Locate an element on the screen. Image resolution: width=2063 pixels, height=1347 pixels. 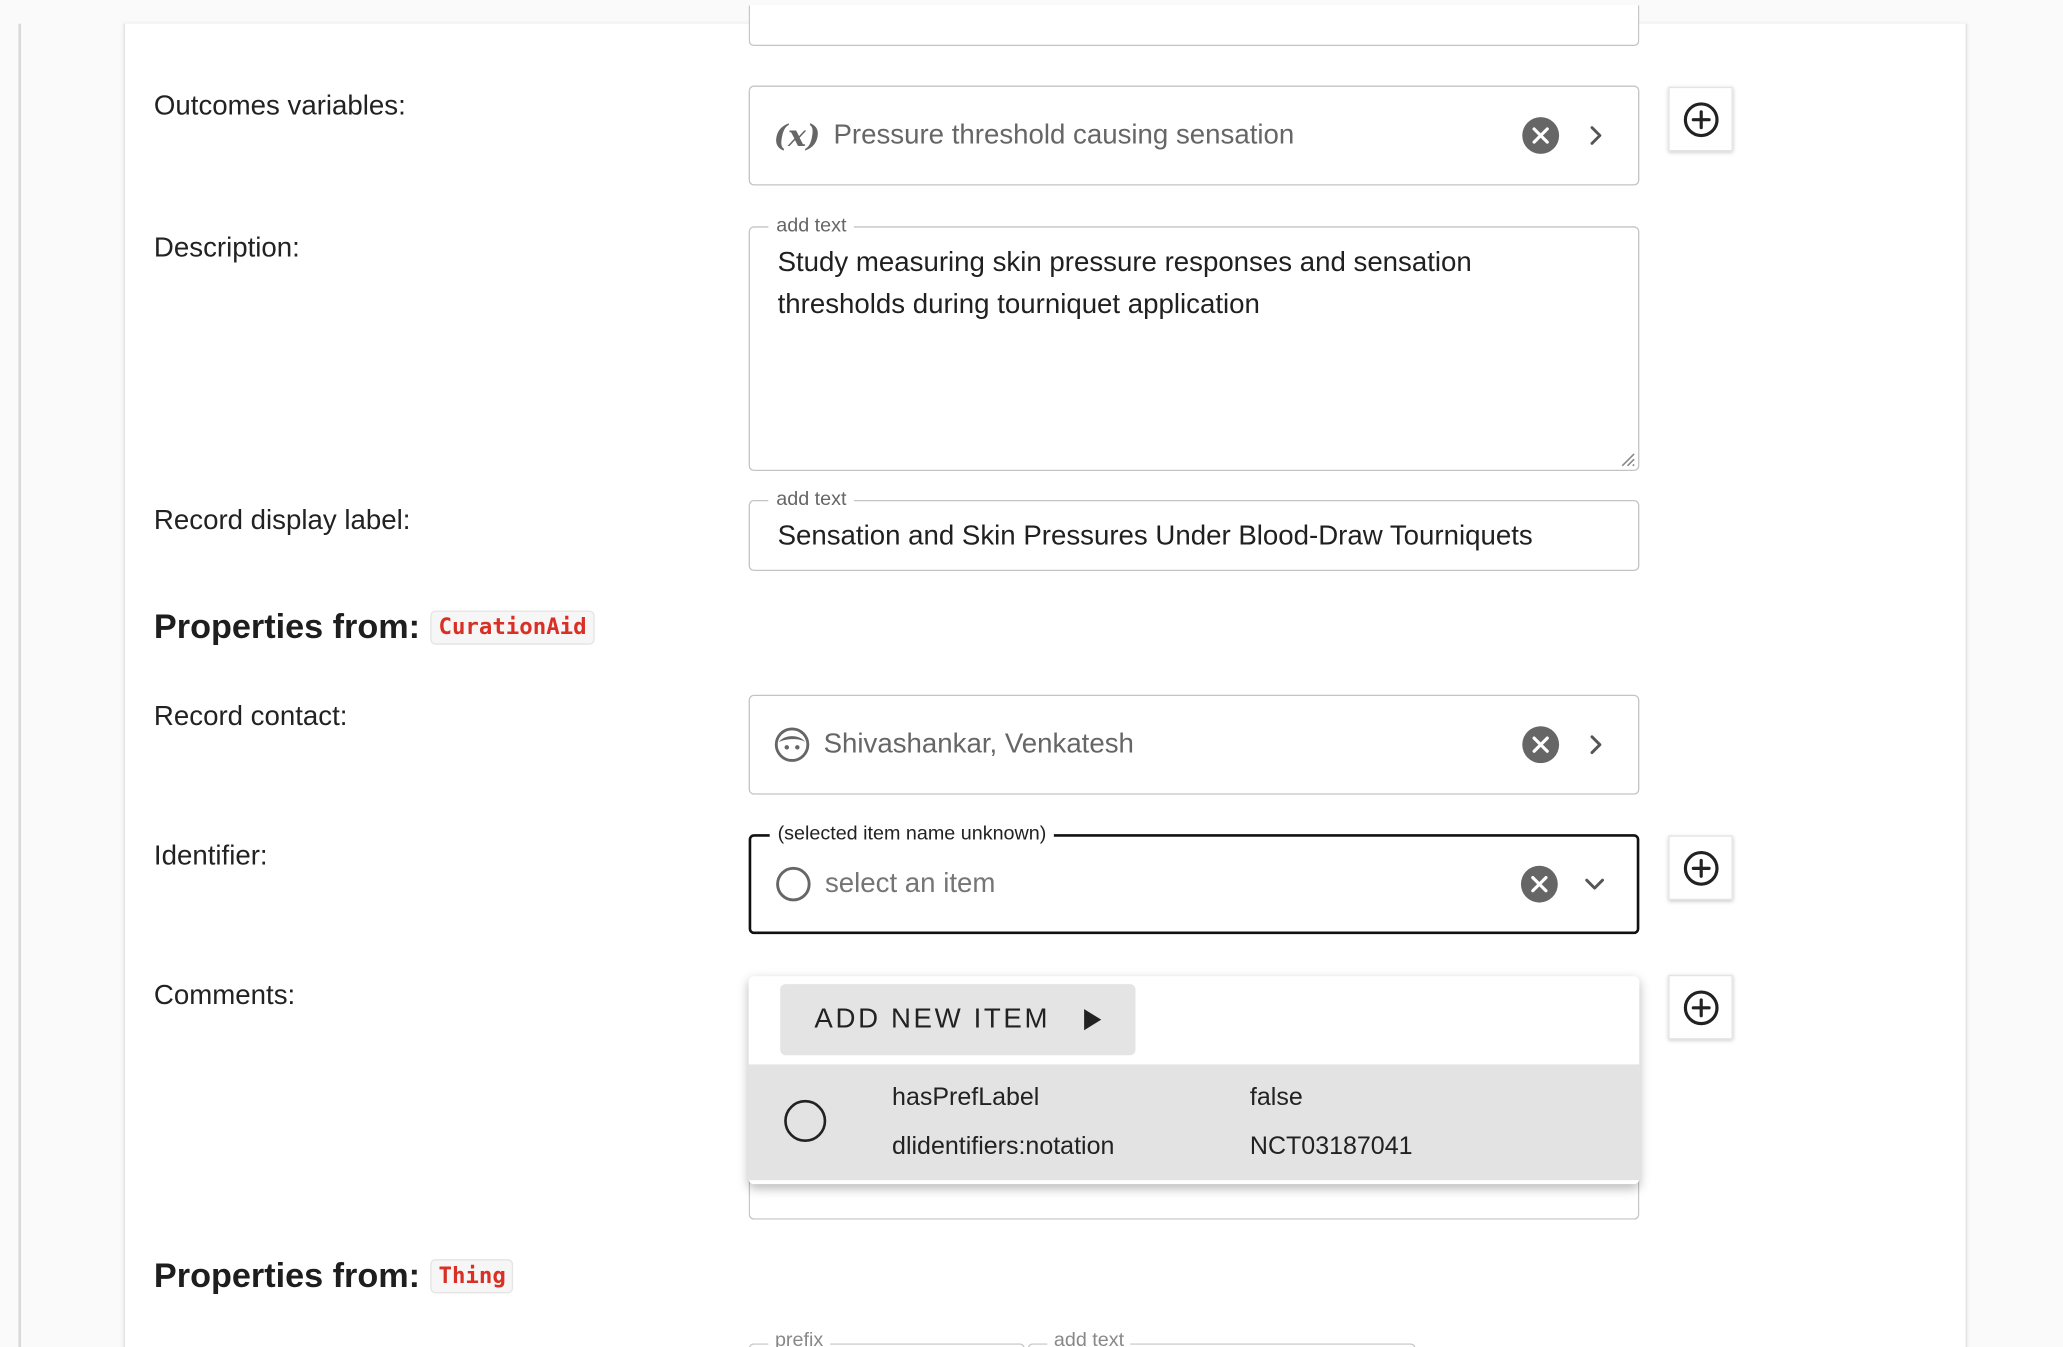
record-contact-label: Record contact: is located at coordinates (250, 716).